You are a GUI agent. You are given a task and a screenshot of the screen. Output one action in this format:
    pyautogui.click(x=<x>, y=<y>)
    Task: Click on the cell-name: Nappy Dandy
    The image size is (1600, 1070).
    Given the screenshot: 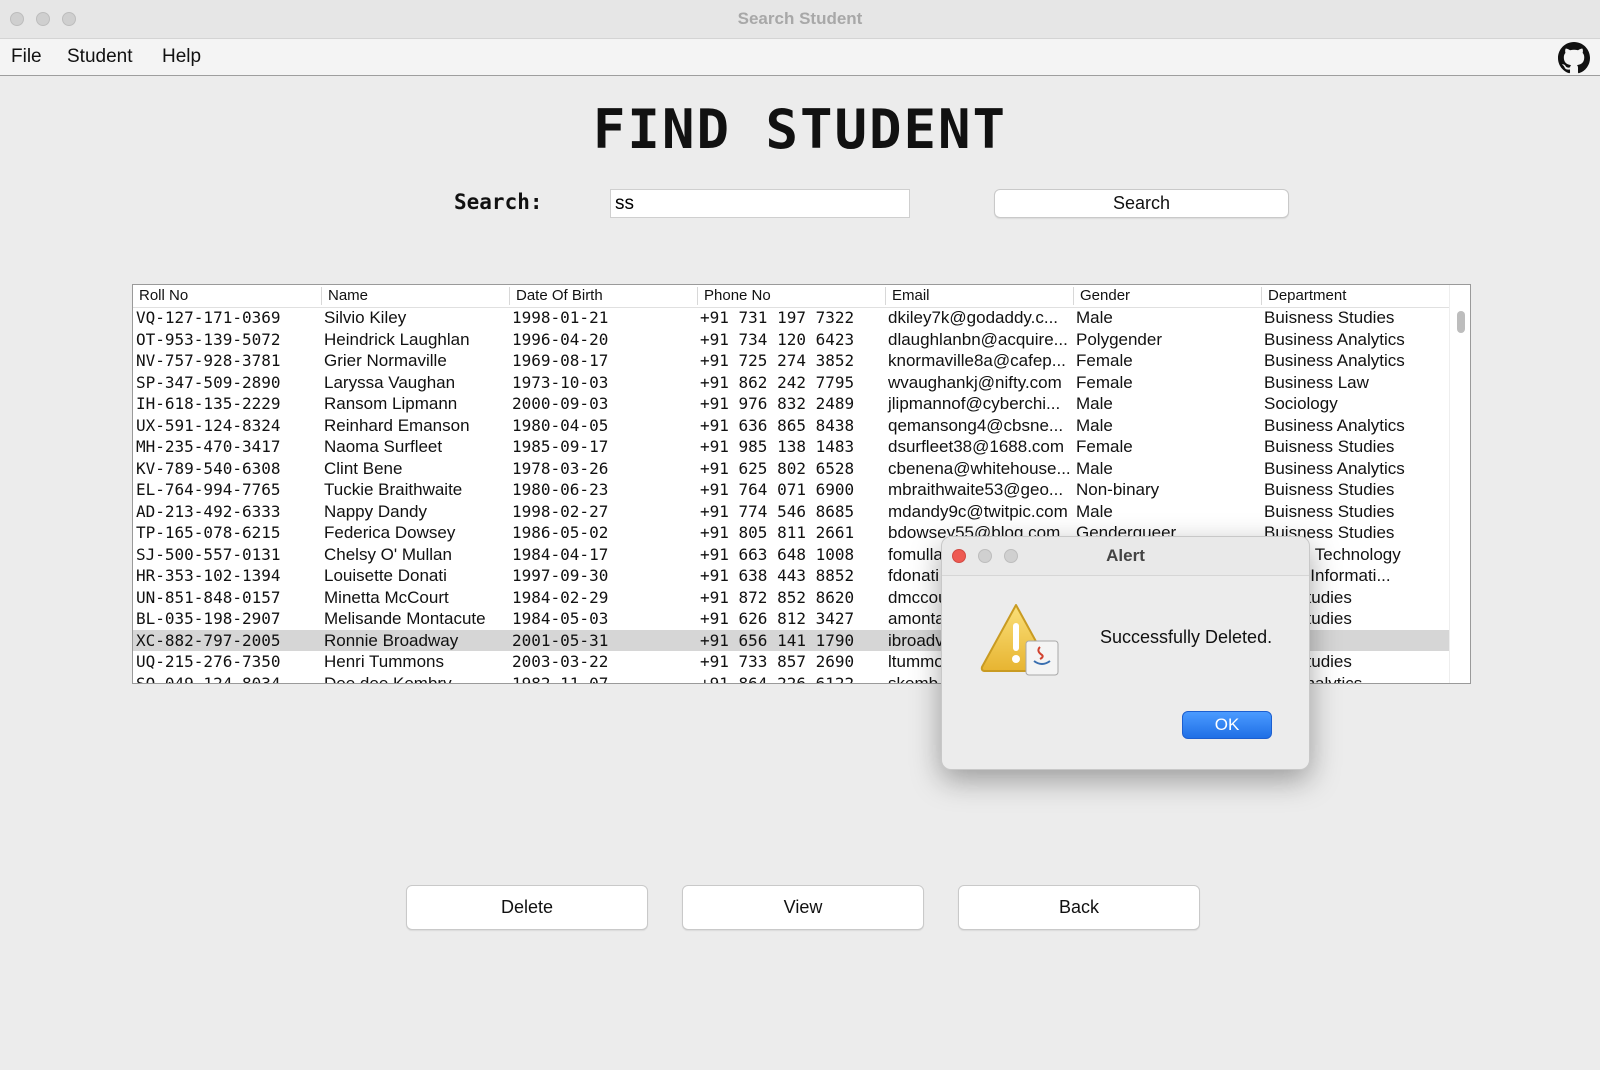 What is the action you would take?
    pyautogui.click(x=376, y=511)
    